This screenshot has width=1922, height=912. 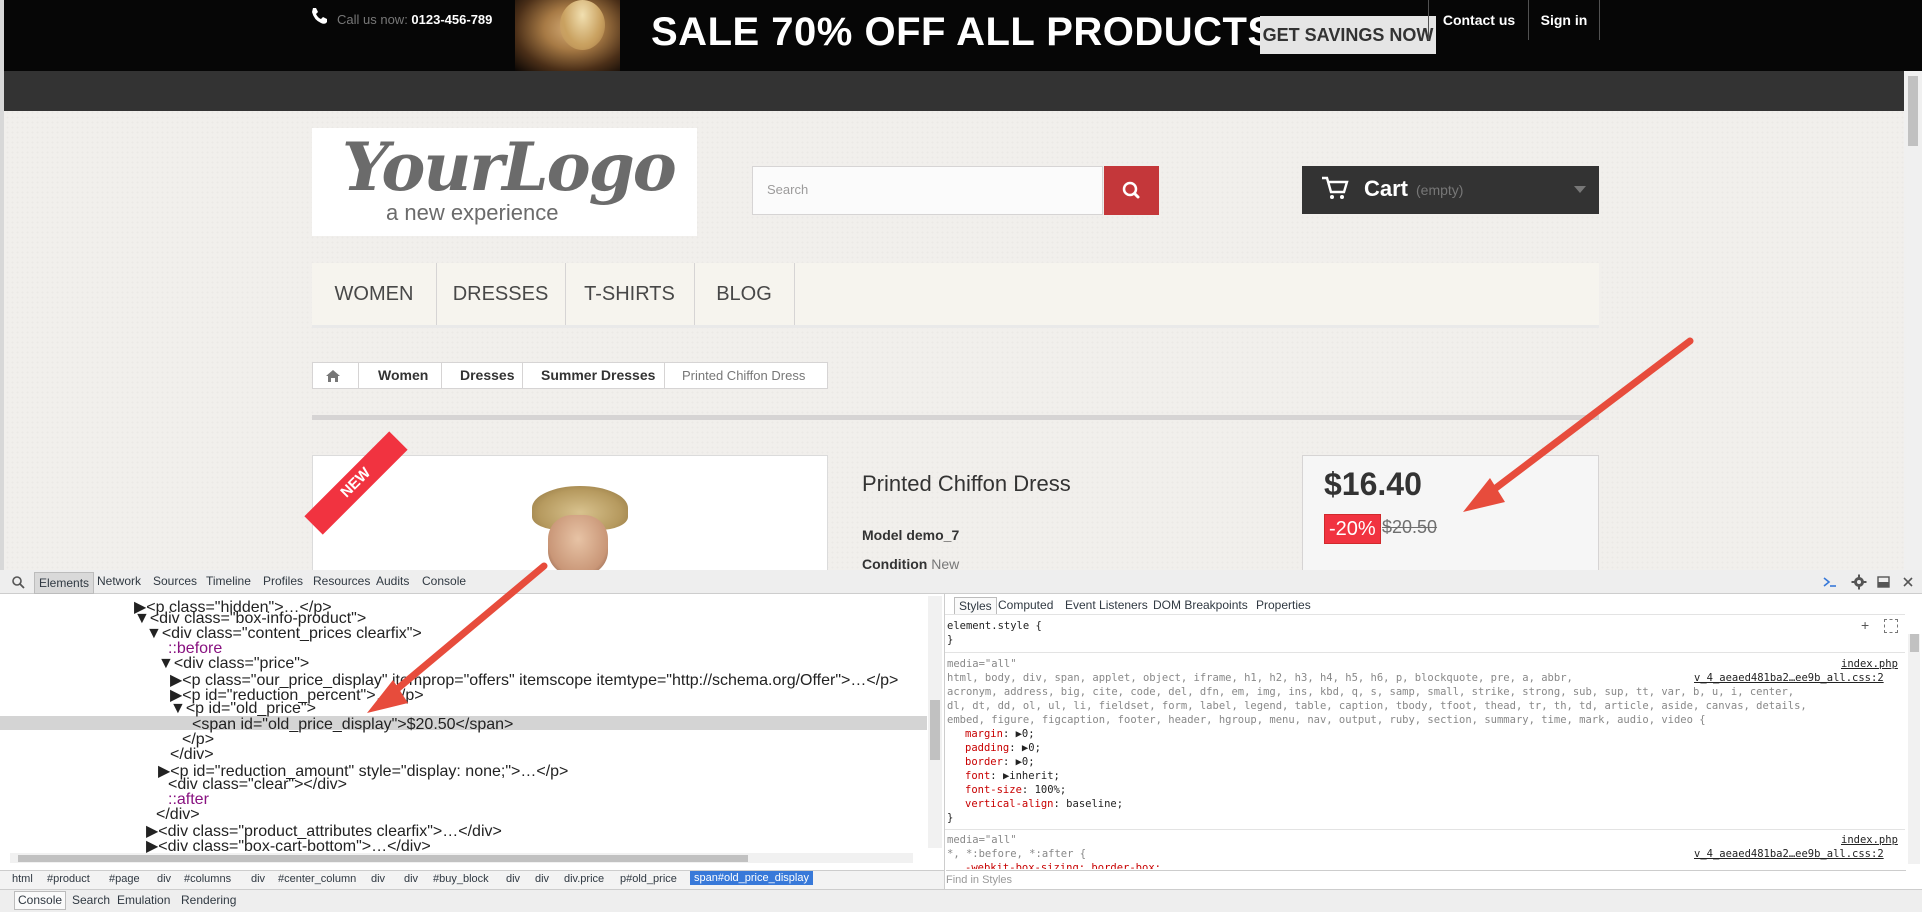 I want to click on menu-item-women: WOMEN, so click(x=374, y=294).